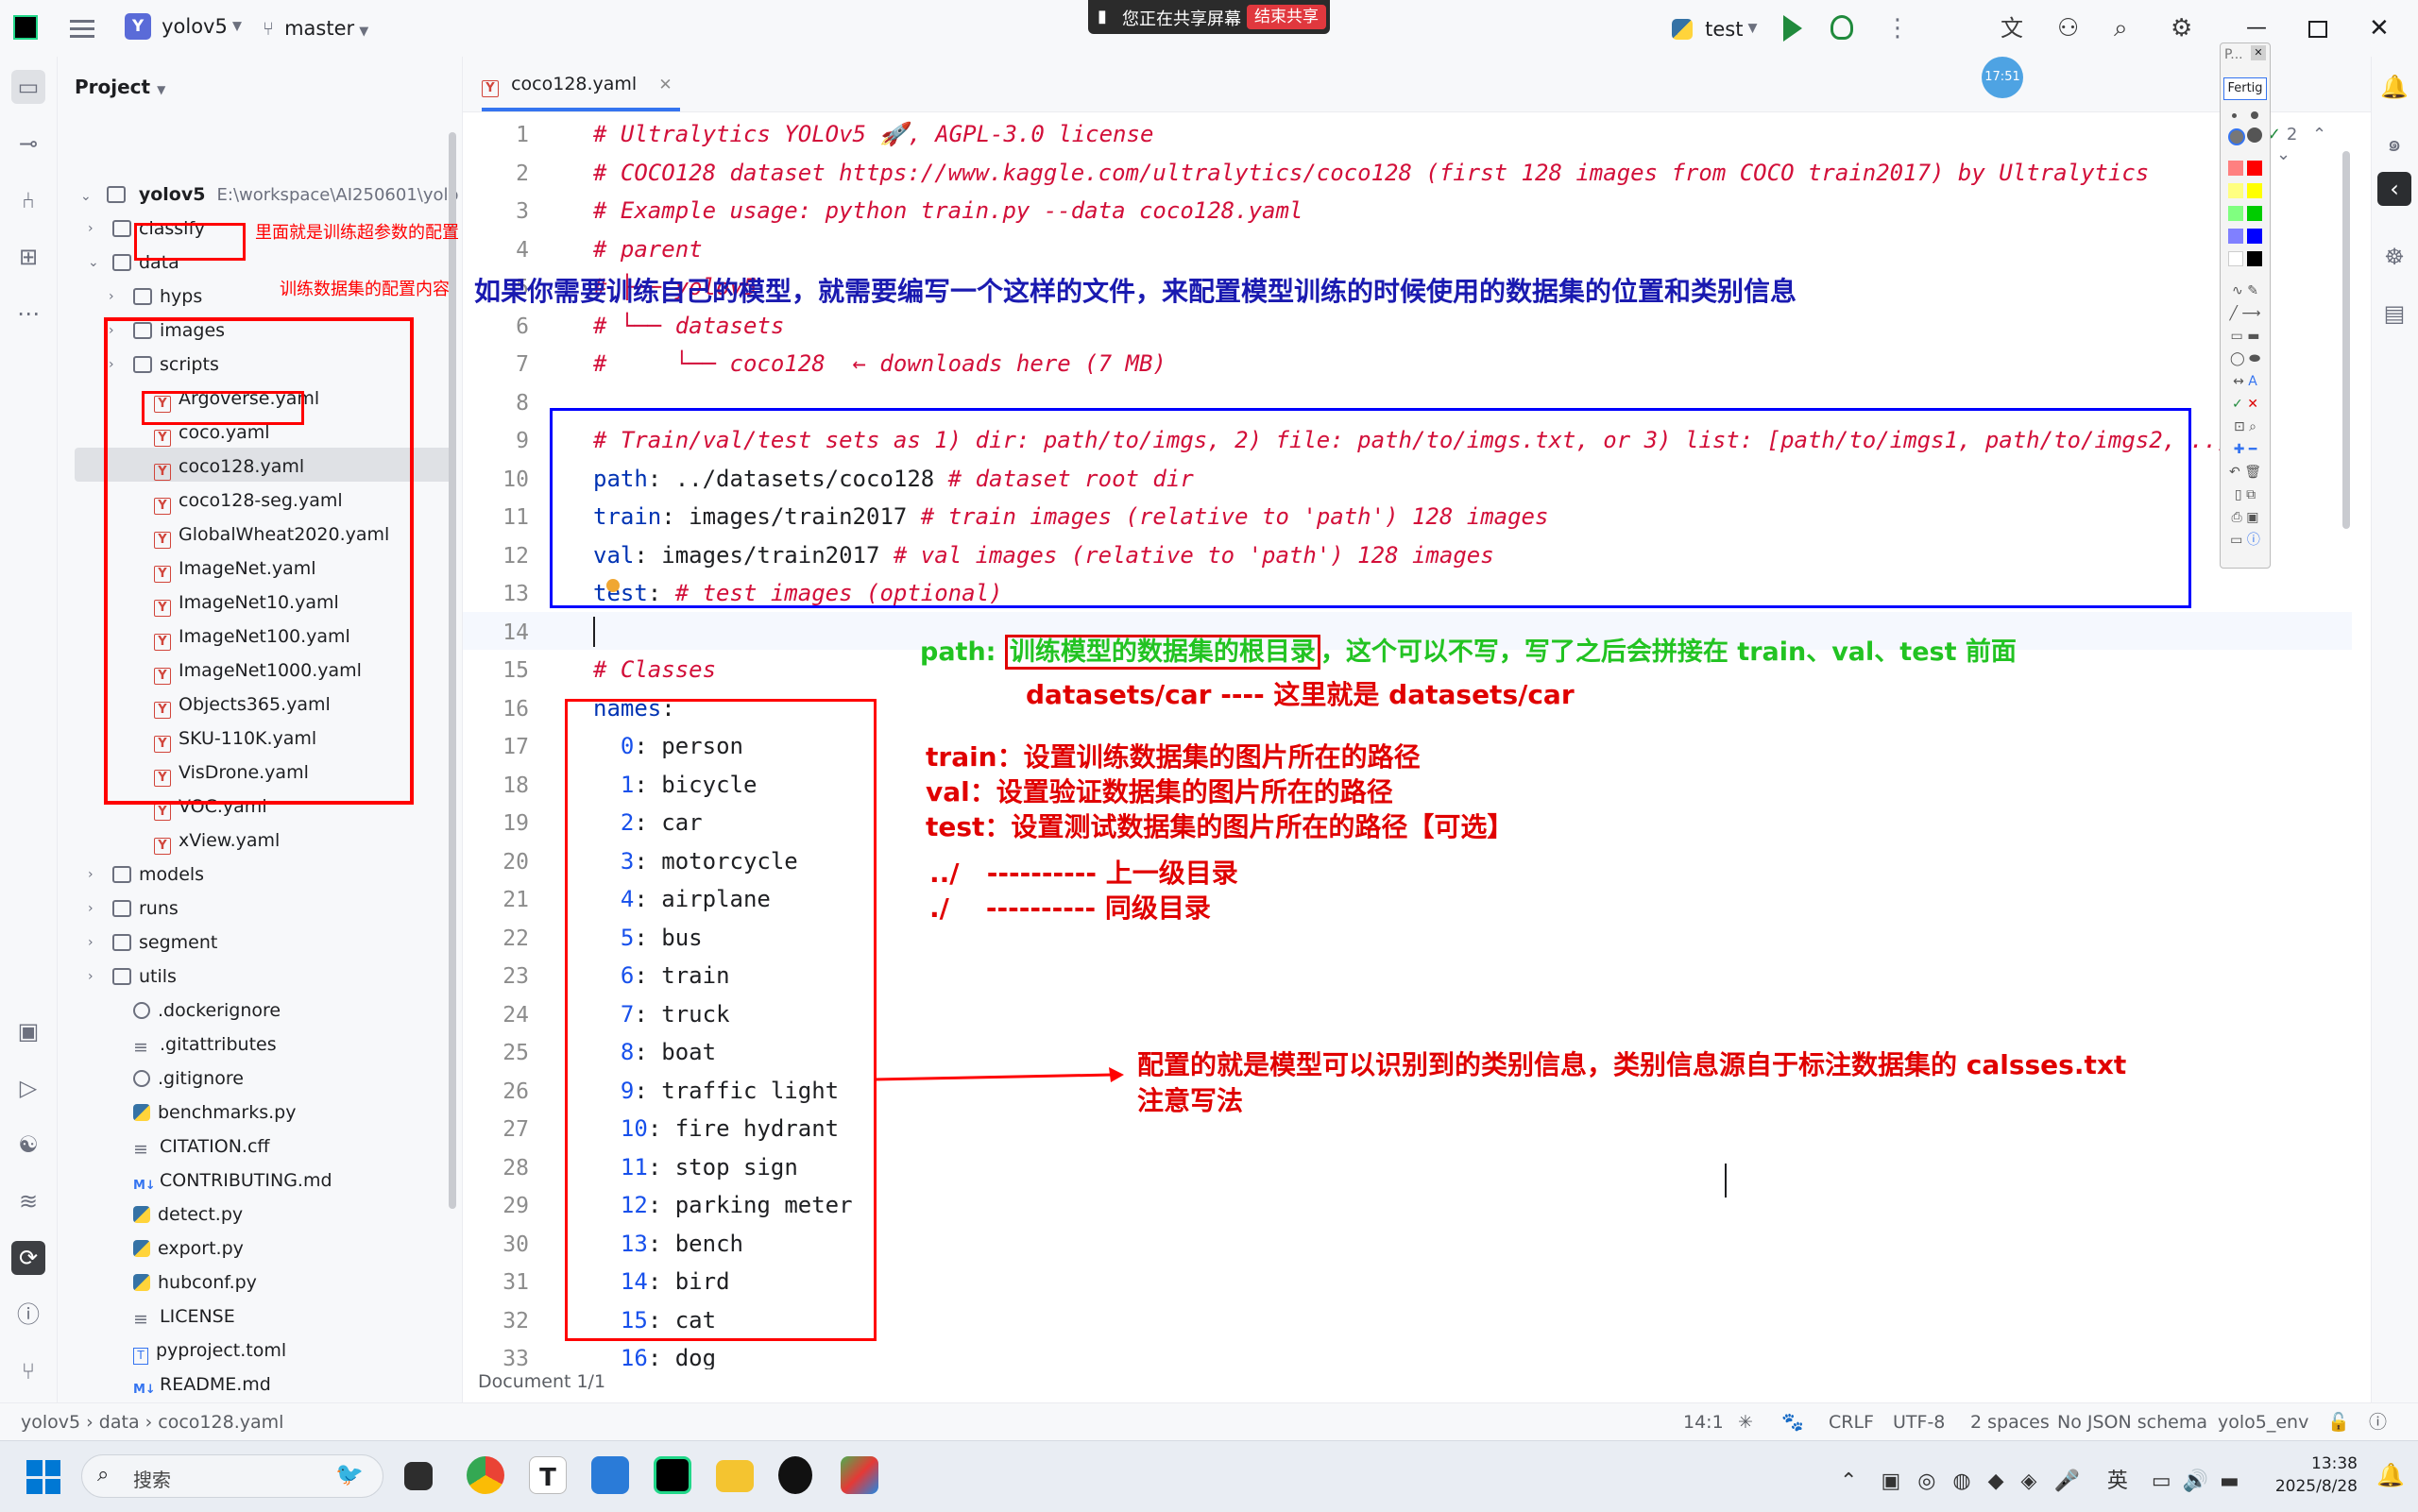 The width and height of the screenshot is (2418, 1512). What do you see at coordinates (28, 1258) in the screenshot?
I see `services-icon: ⟳` at bounding box center [28, 1258].